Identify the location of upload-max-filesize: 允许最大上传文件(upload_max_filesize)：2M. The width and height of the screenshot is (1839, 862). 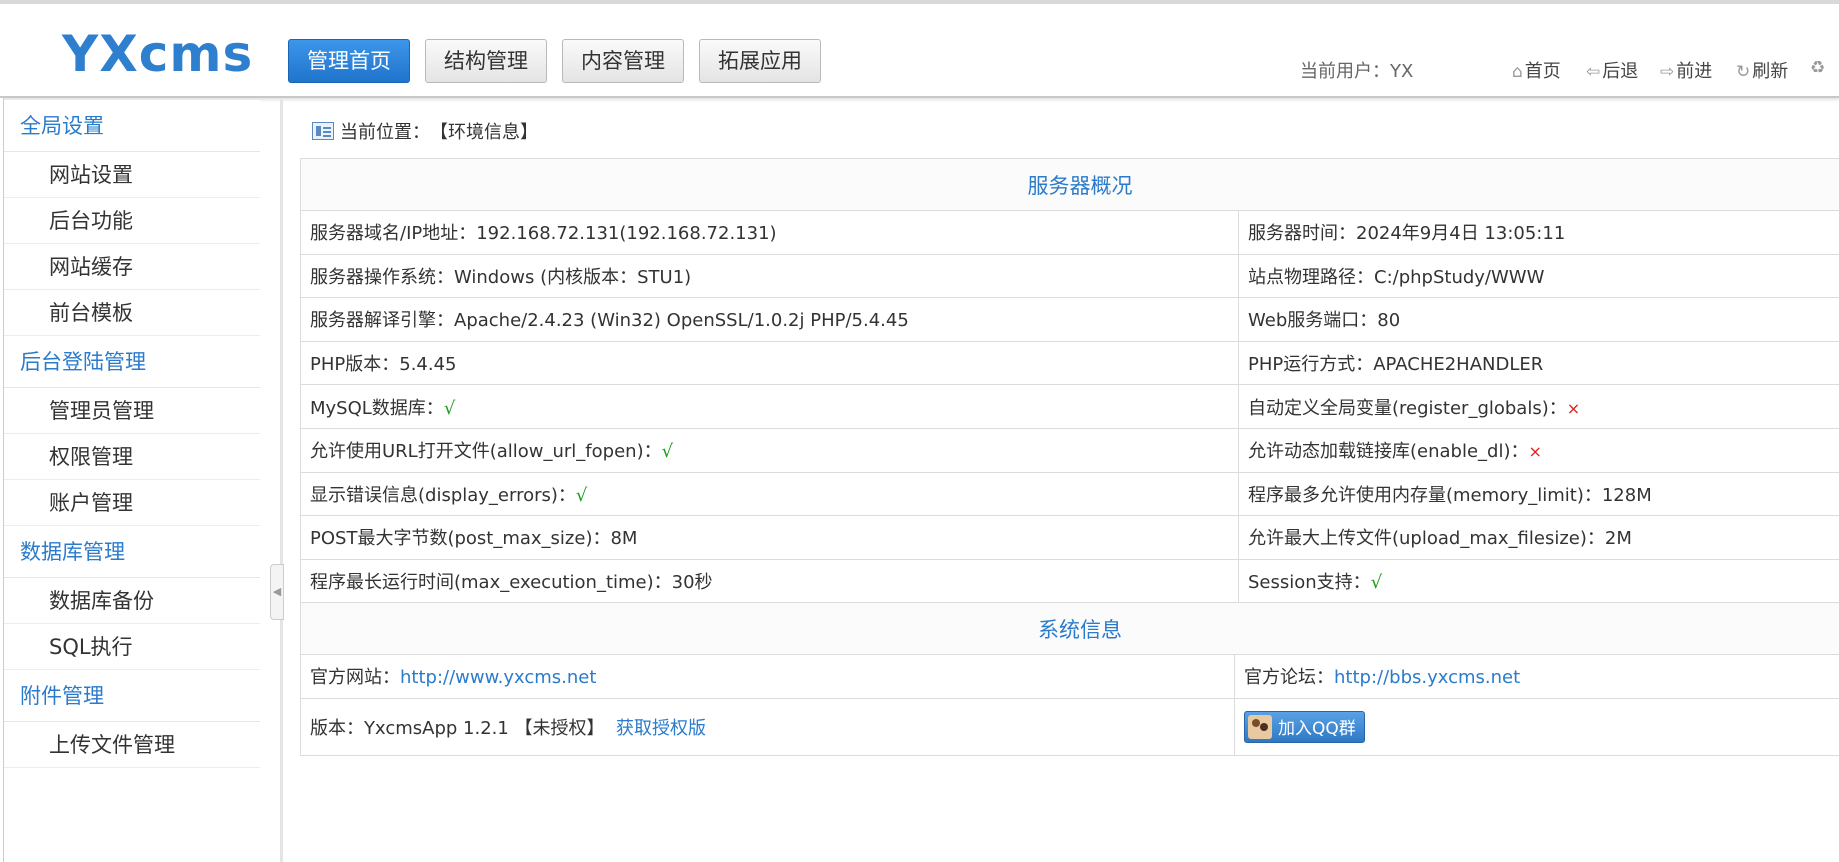
(1538, 537).